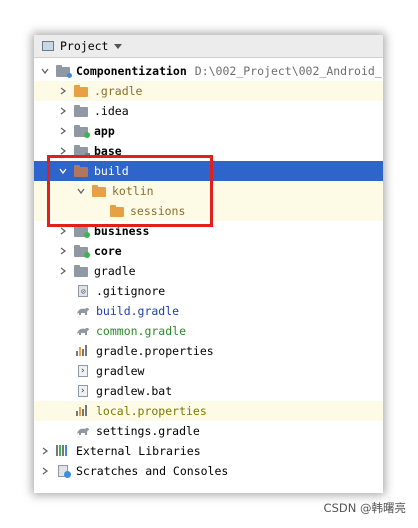 Image resolution: width=418 pixels, height=528 pixels. What do you see at coordinates (208, 131) in the screenshot?
I see `tree-row-app: app` at bounding box center [208, 131].